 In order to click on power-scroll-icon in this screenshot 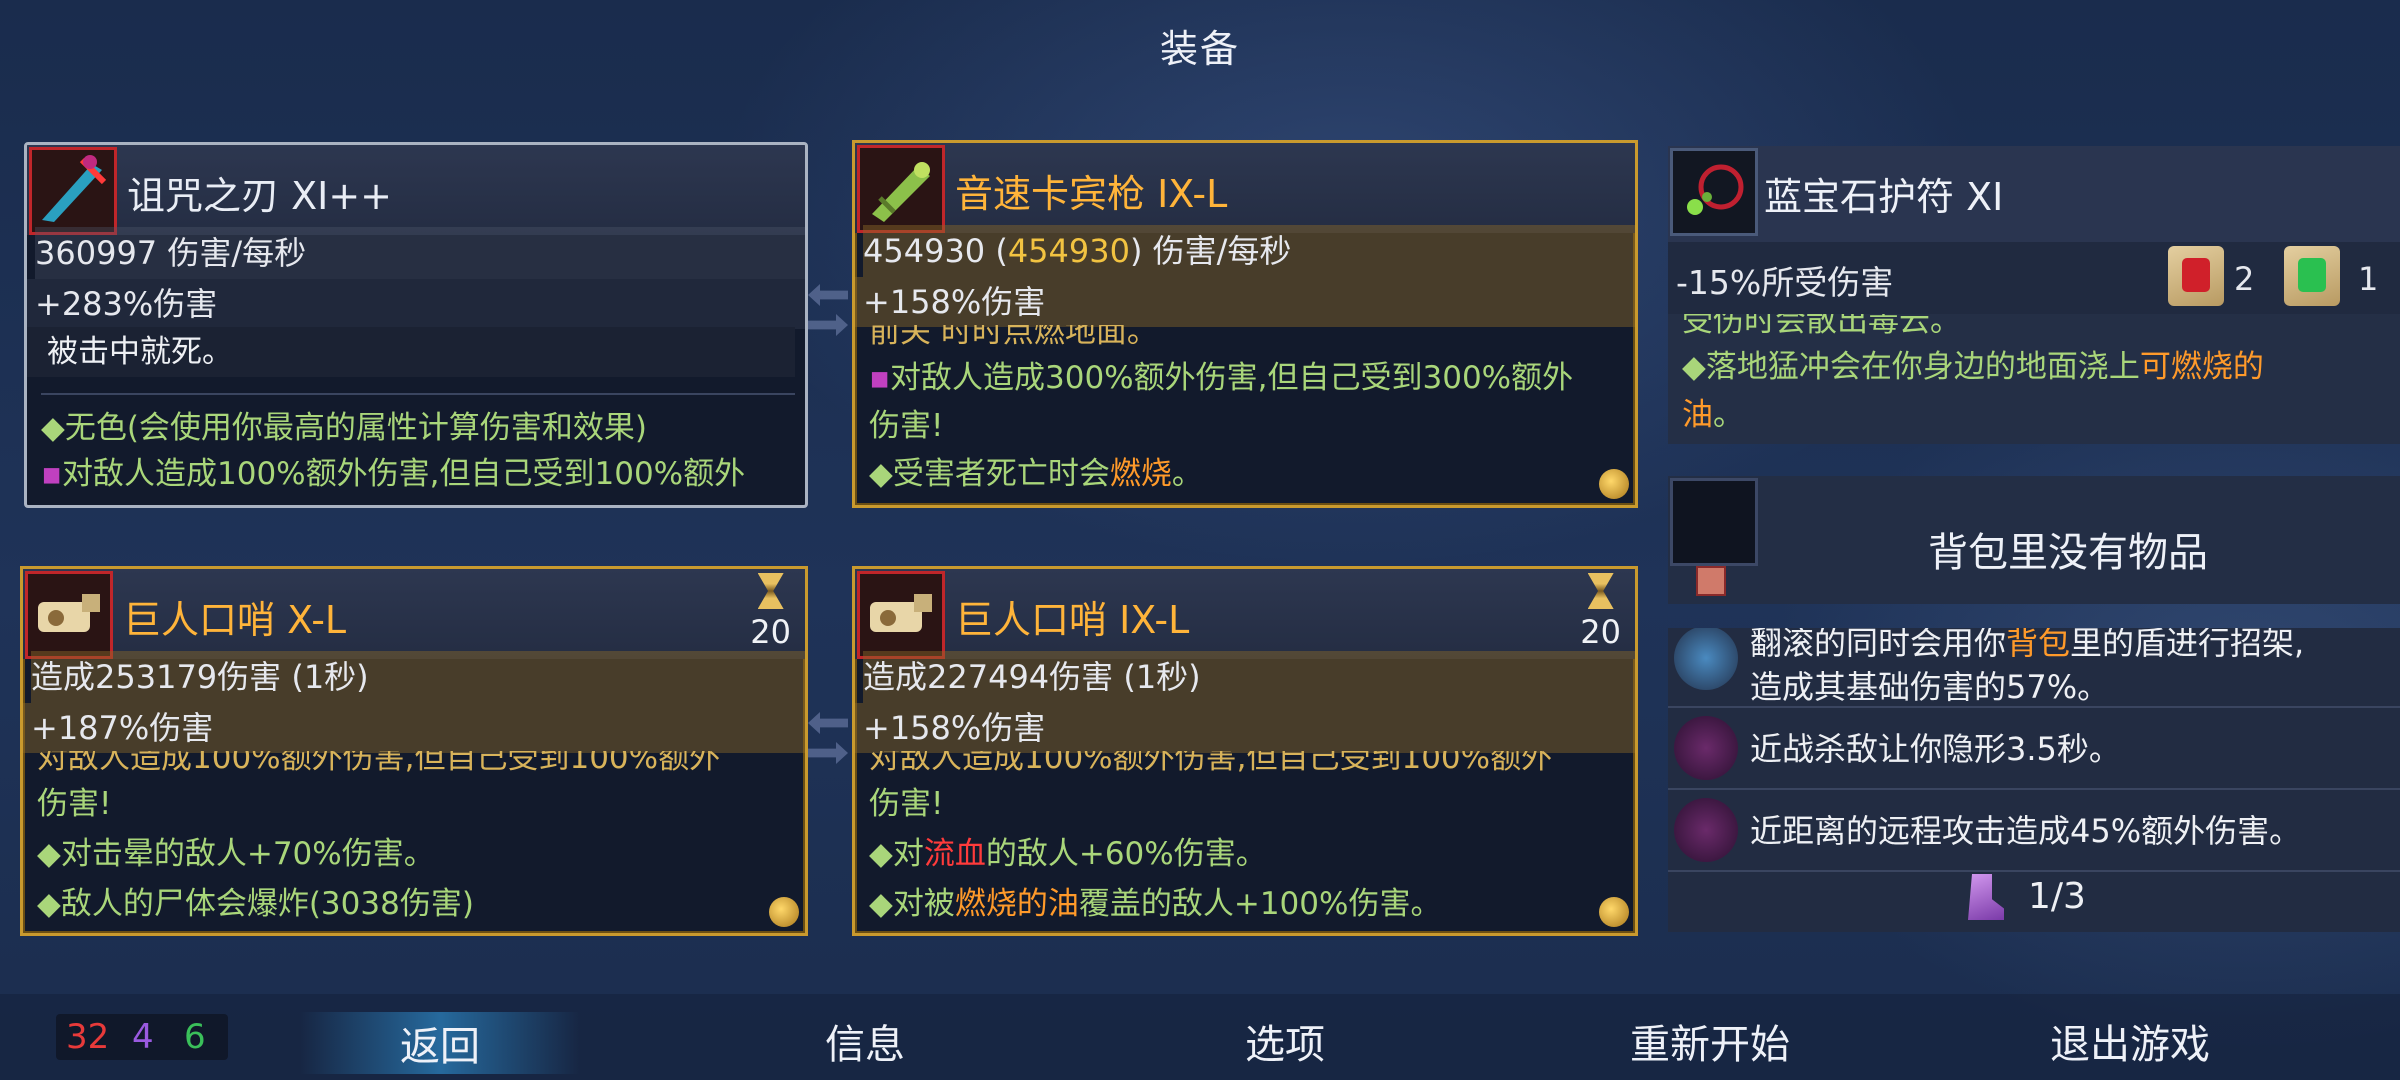, I will do `click(2196, 276)`.